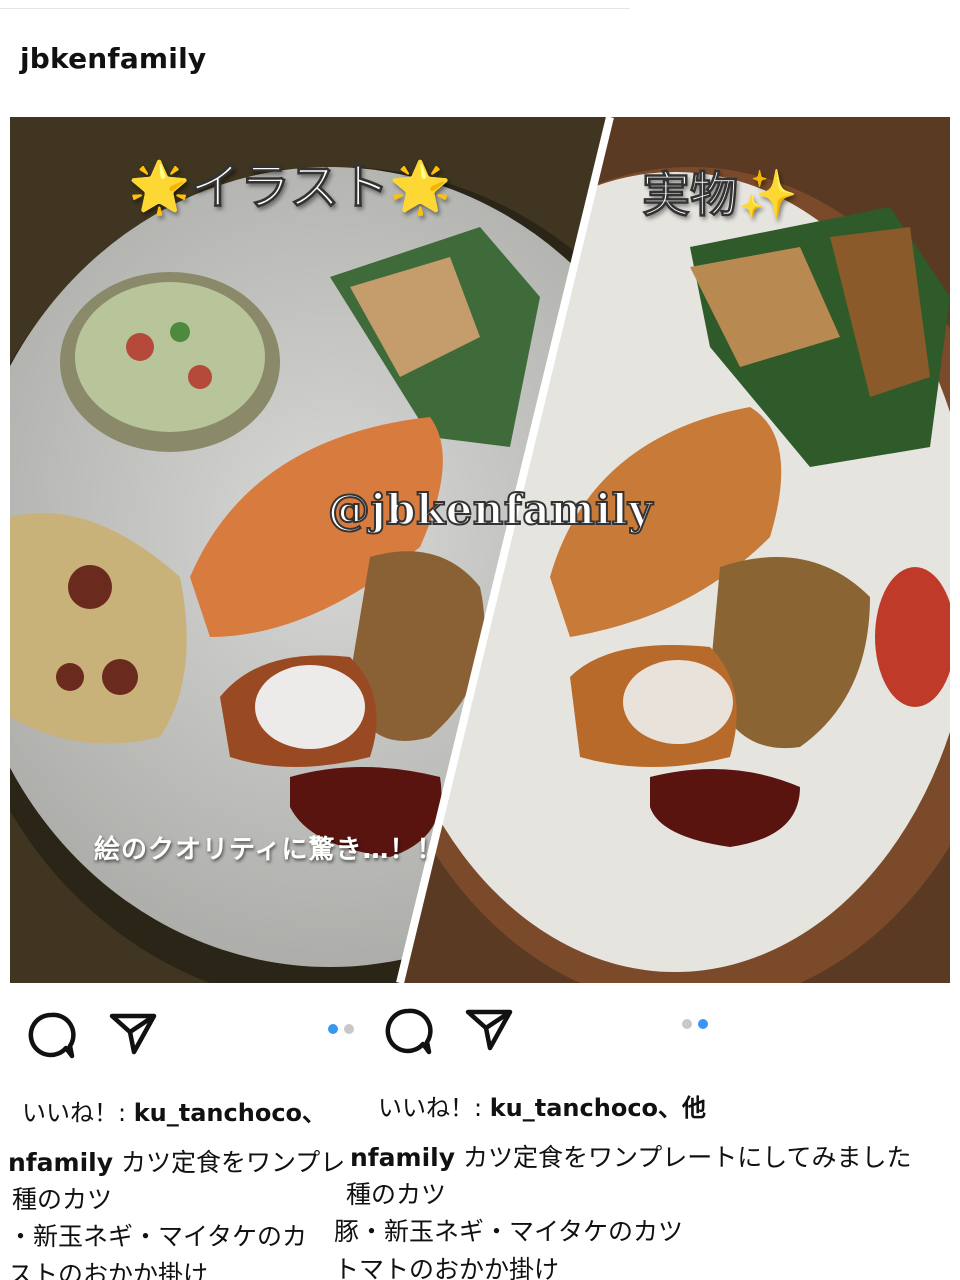 This screenshot has height=1280, width=960. I want to click on caption-line-3: 豚・新玉ネギ・マイタケのカツ, so click(509, 1231).